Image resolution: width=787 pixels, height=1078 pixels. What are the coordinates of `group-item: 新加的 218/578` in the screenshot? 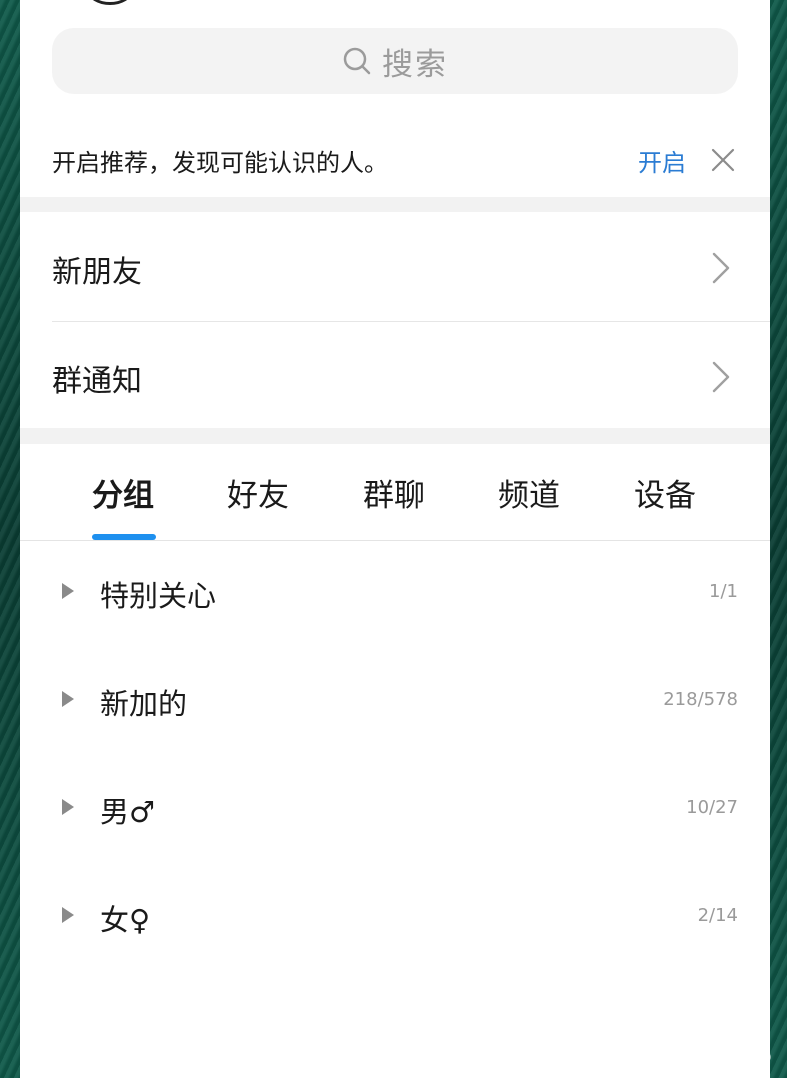 It's located at (395, 703).